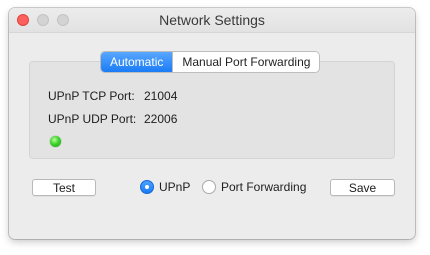  Describe the element at coordinates (147, 187) in the screenshot. I see `radio-selected-icon` at that location.